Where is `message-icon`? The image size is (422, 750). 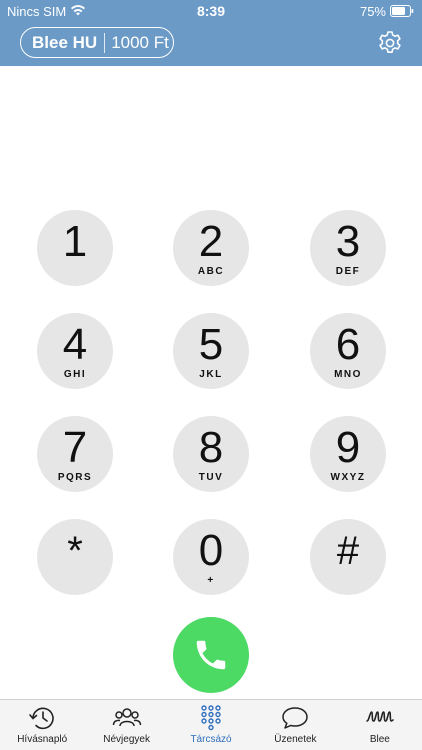 message-icon is located at coordinates (295, 718).